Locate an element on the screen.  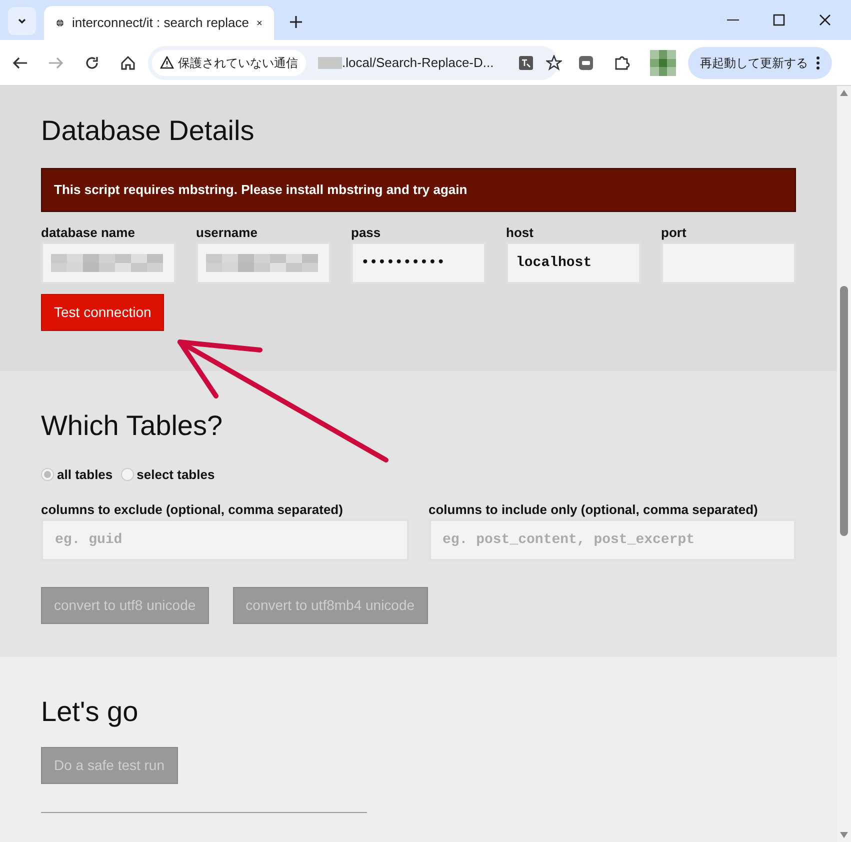
field-label: database name is located at coordinates (88, 232).